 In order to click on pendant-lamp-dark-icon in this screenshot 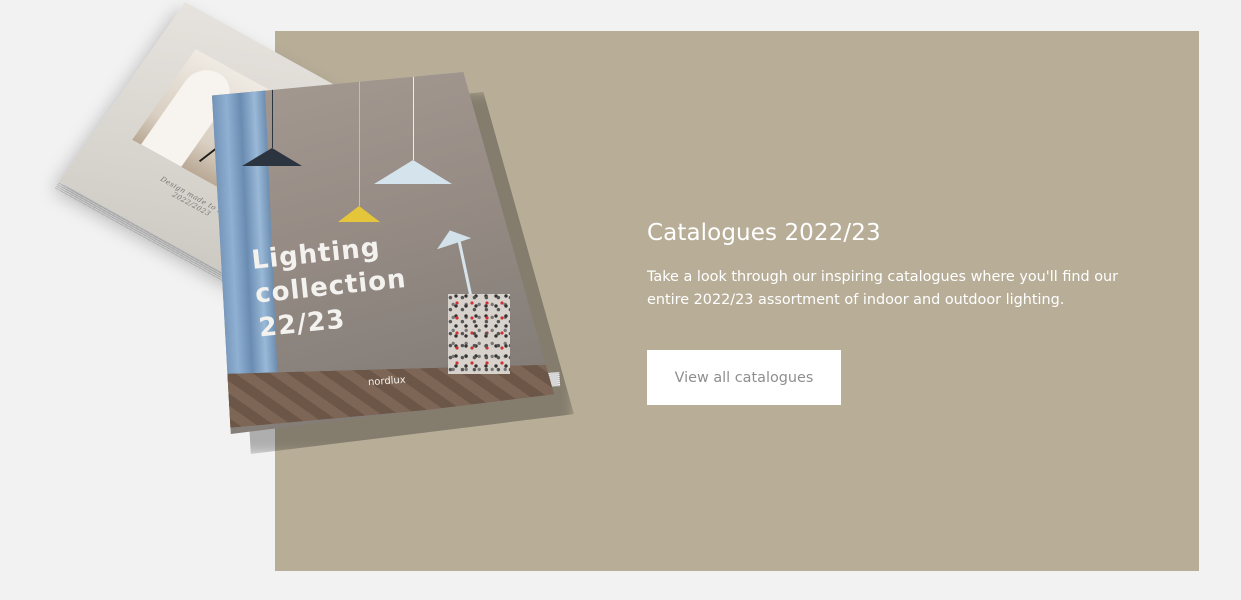, I will do `click(272, 157)`.